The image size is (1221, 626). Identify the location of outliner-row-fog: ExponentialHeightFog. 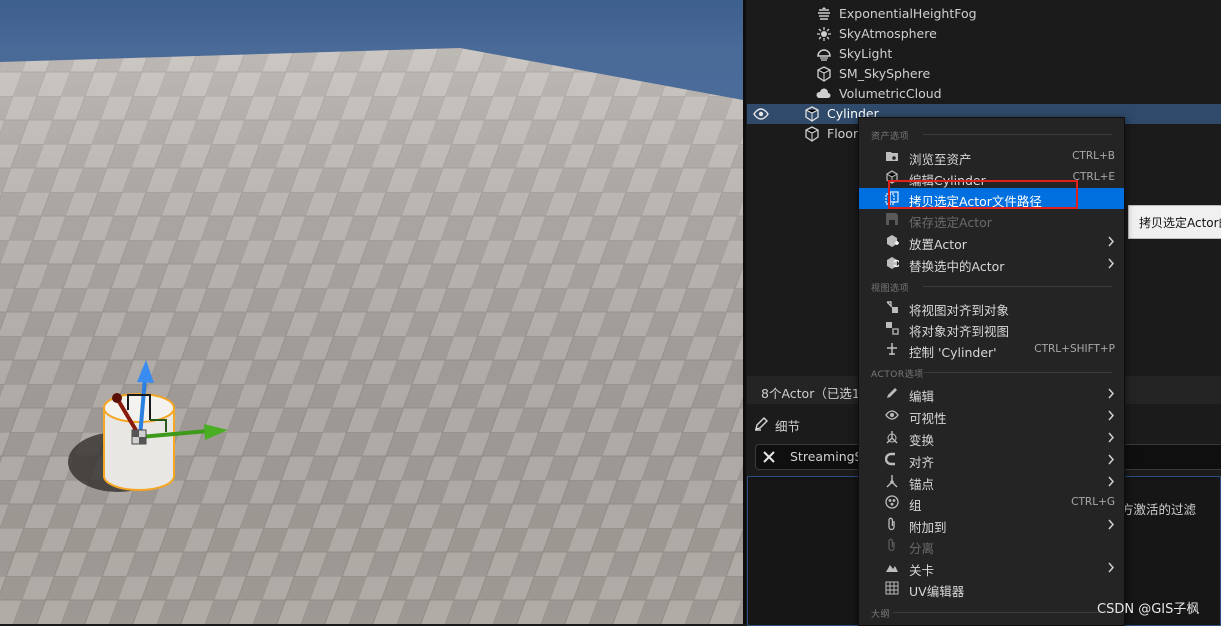
(984, 14).